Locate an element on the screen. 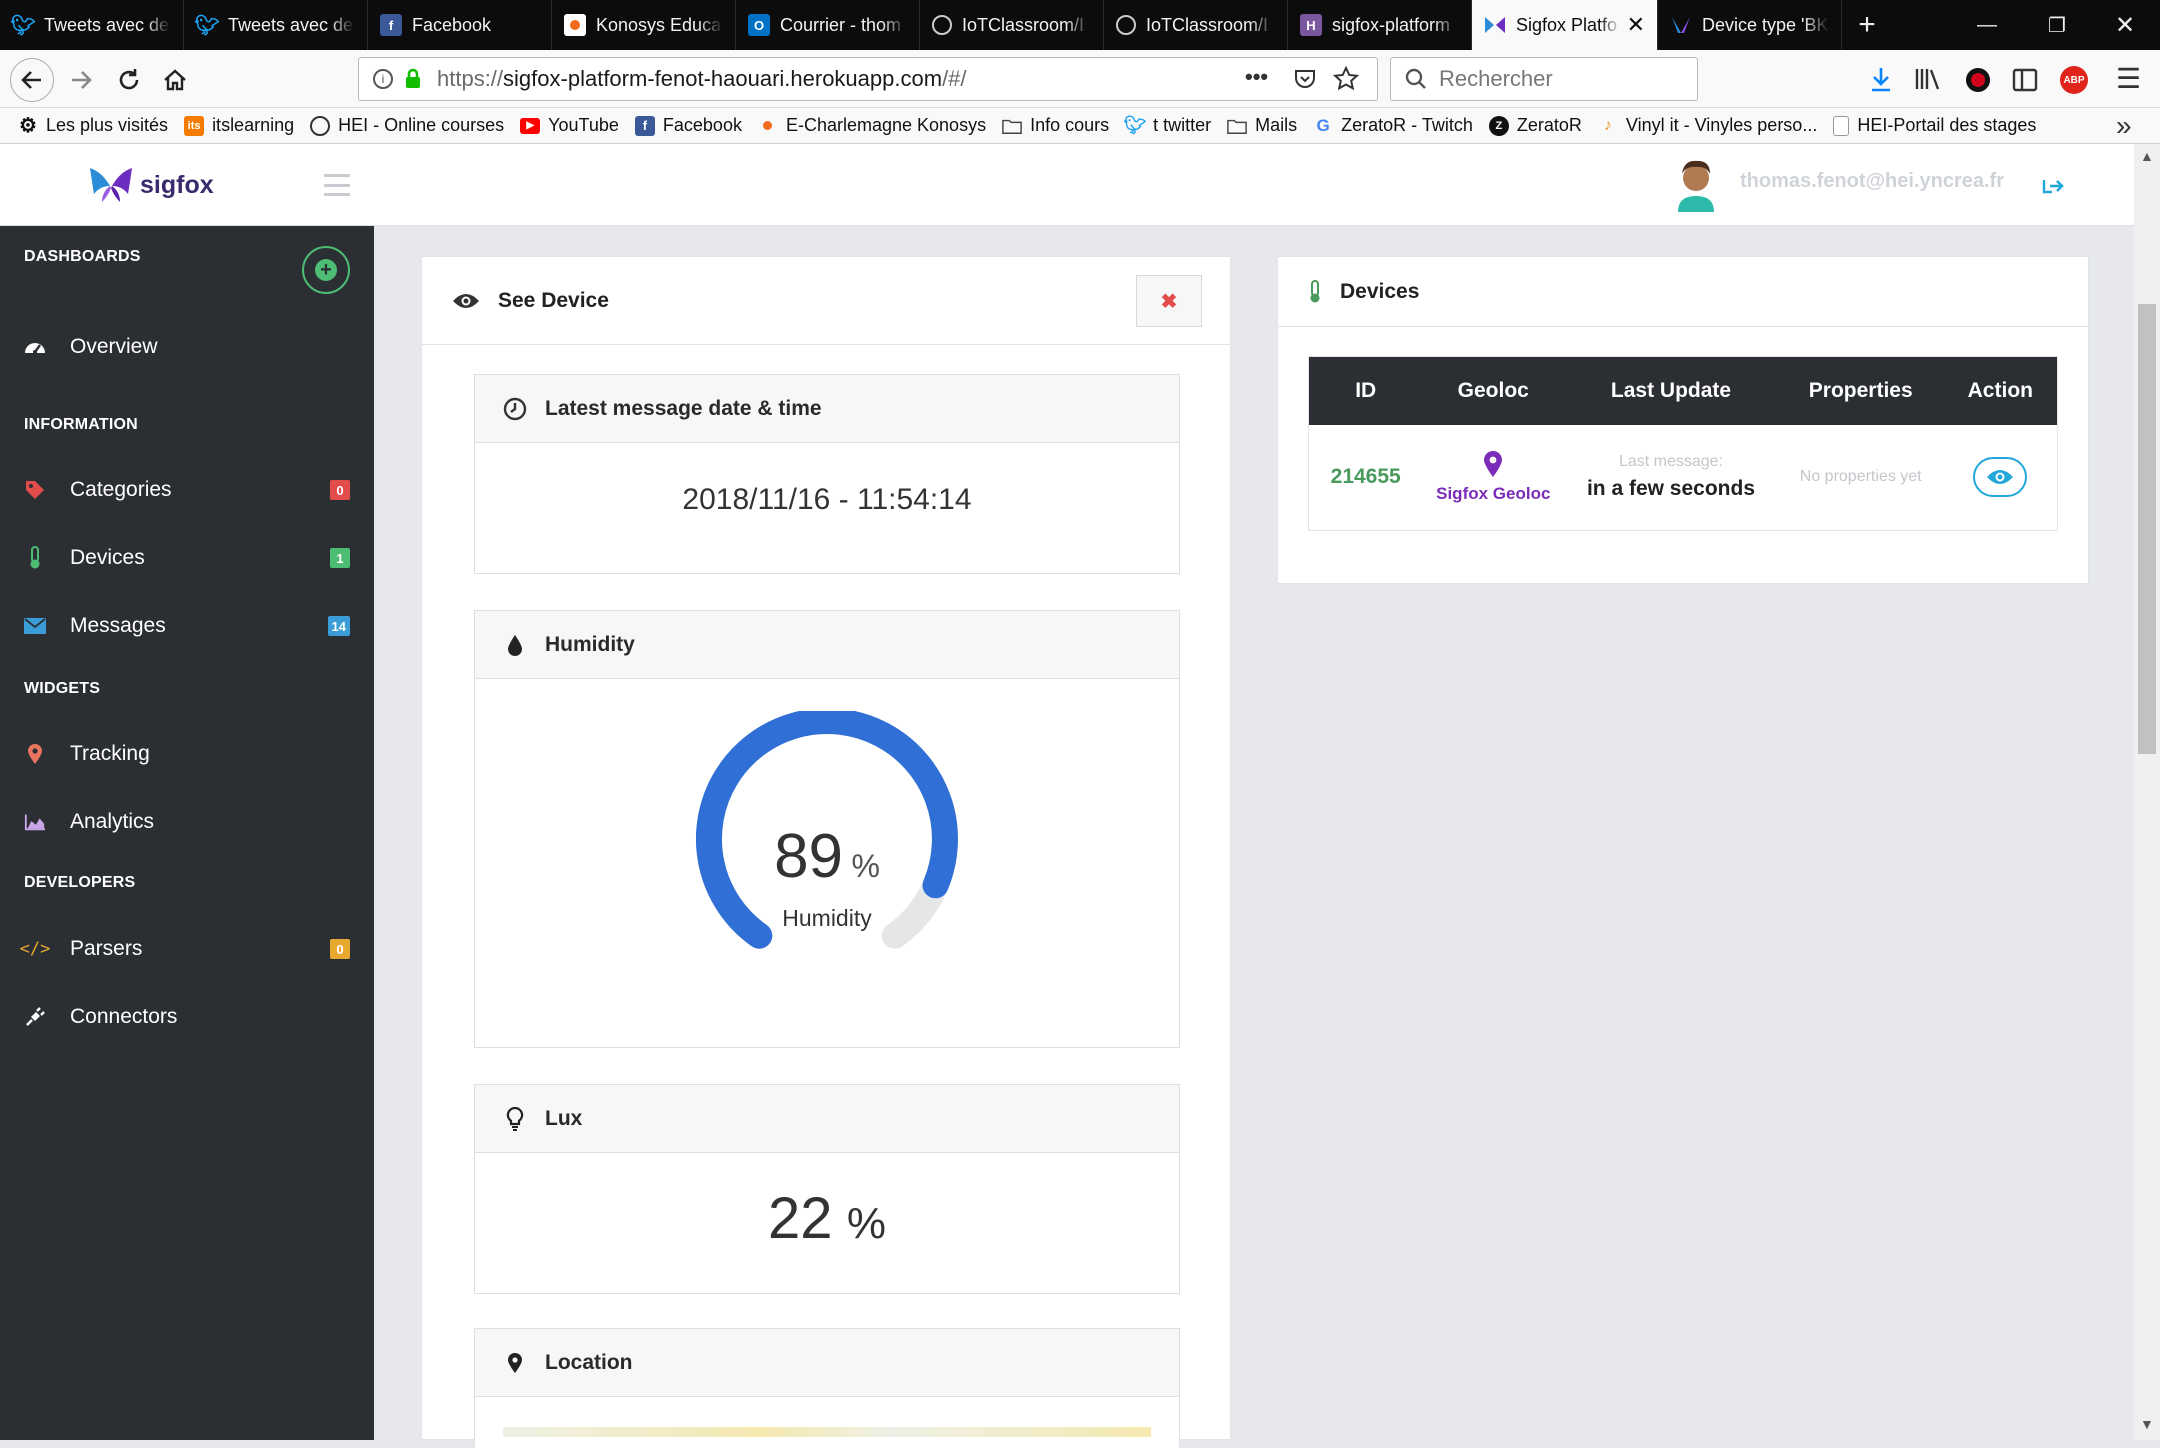 This screenshot has width=2160, height=1448. new-tab-button: + is located at coordinates (1867, 25).